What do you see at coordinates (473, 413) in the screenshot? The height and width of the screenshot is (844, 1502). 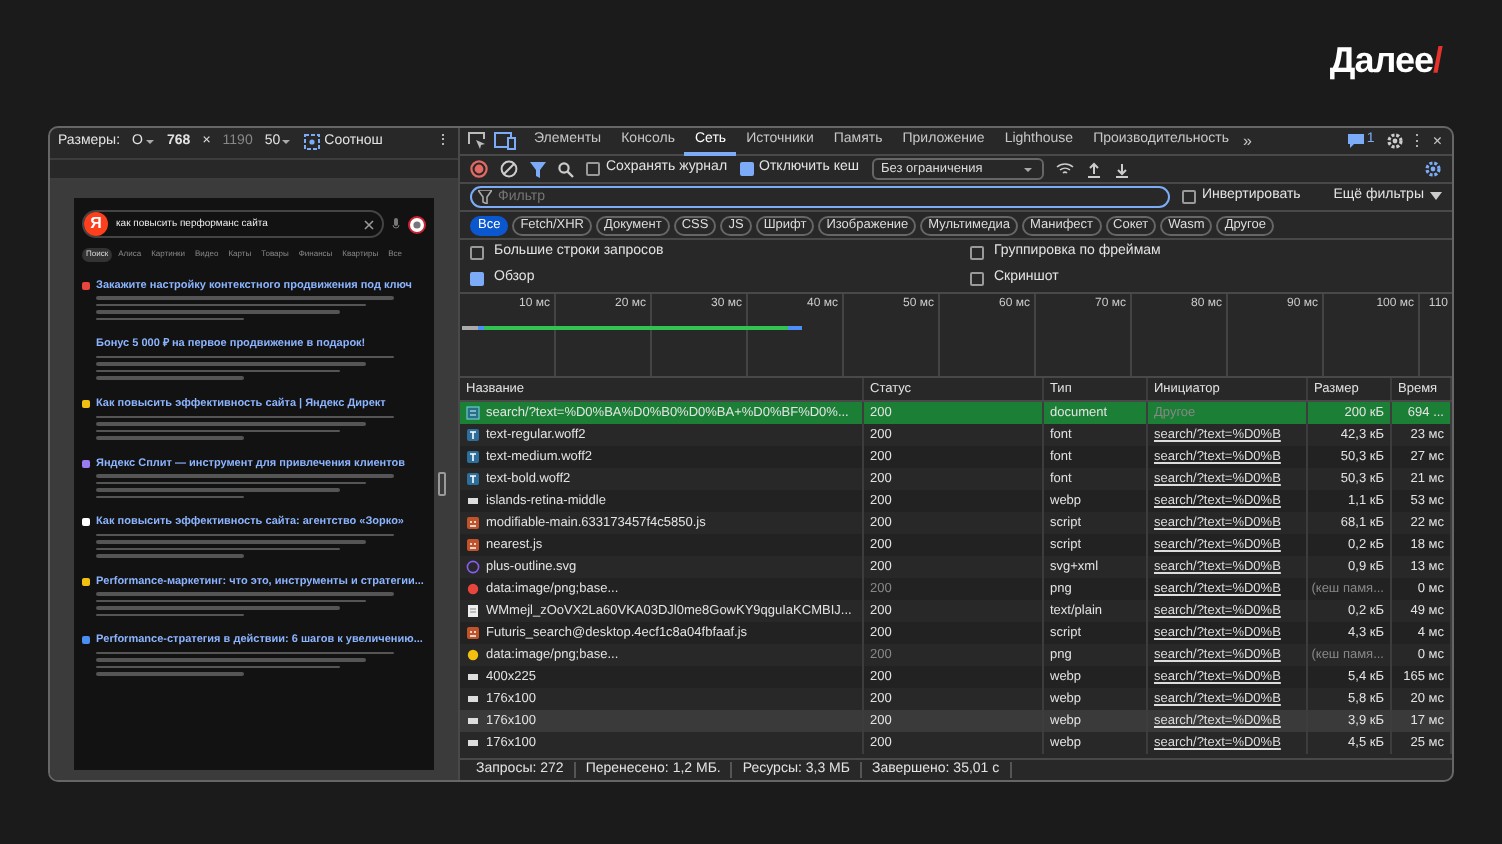 I see `document-icon` at bounding box center [473, 413].